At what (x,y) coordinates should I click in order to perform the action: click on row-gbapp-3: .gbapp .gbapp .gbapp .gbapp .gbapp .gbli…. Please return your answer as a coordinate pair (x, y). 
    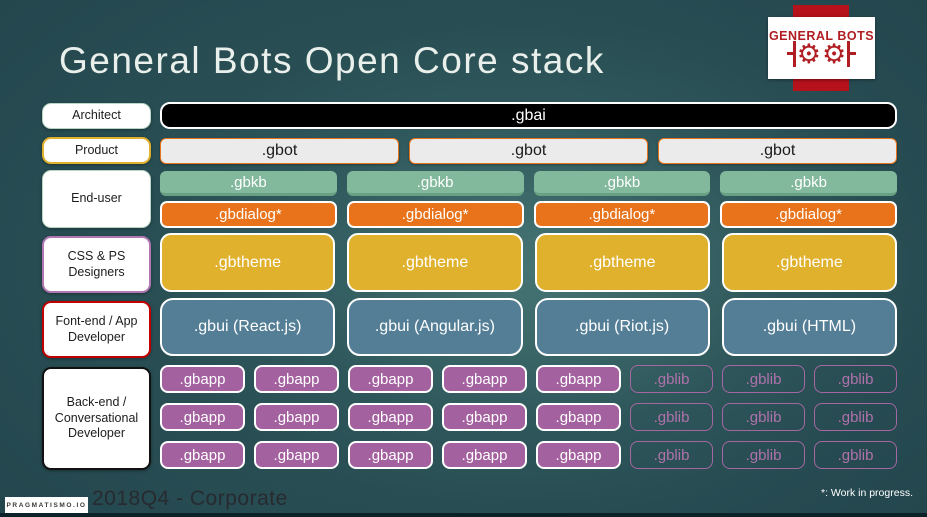
    Looking at the image, I should click on (528, 455).